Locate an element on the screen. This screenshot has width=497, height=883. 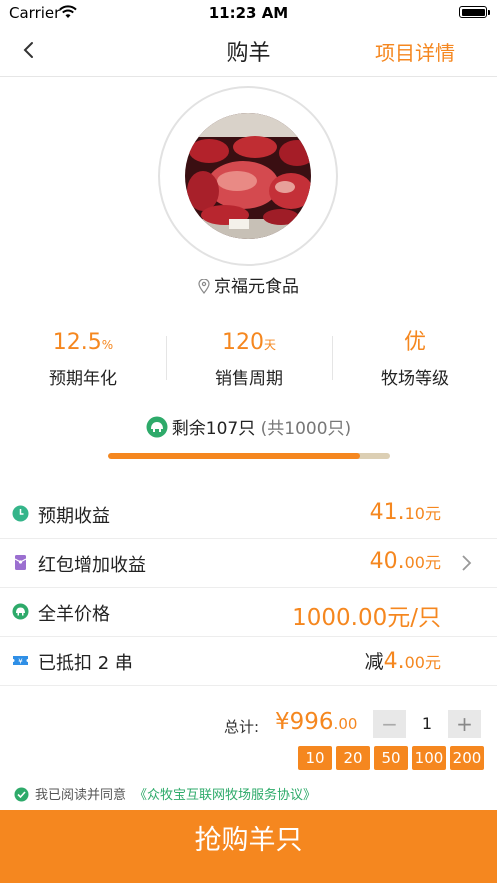
row-label: 全羊价格 is located at coordinates (74, 614).